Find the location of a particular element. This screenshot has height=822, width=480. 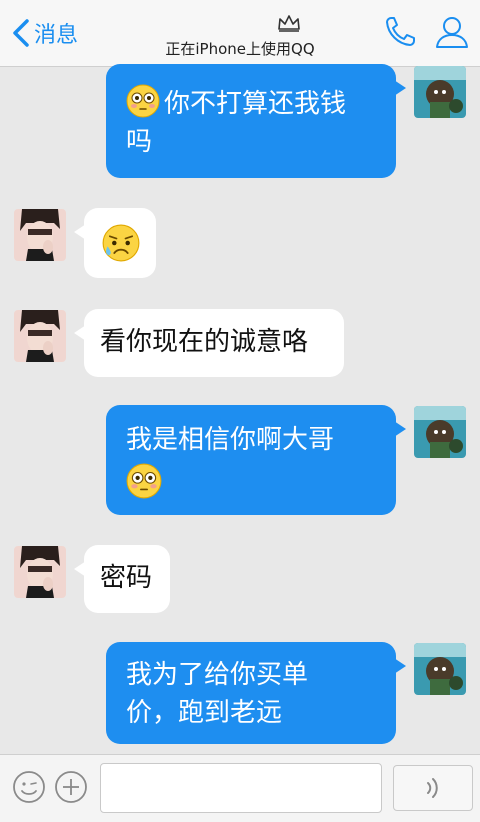

chat-header: 消息 正在iPhone上使用QQ is located at coordinates (240, 33).